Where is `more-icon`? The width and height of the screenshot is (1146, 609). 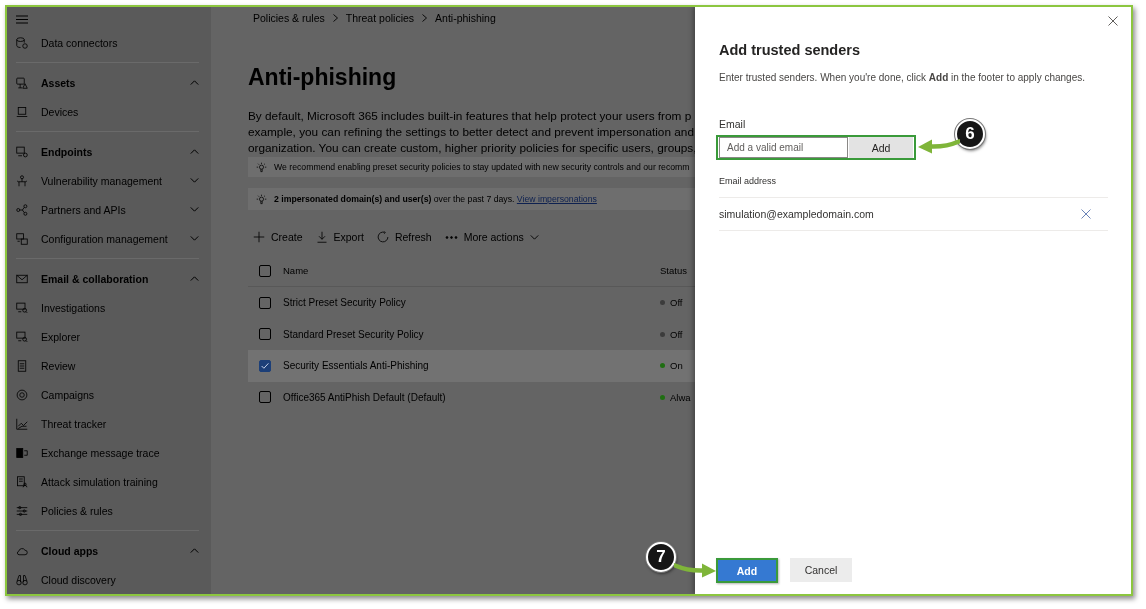 more-icon is located at coordinates (451, 237).